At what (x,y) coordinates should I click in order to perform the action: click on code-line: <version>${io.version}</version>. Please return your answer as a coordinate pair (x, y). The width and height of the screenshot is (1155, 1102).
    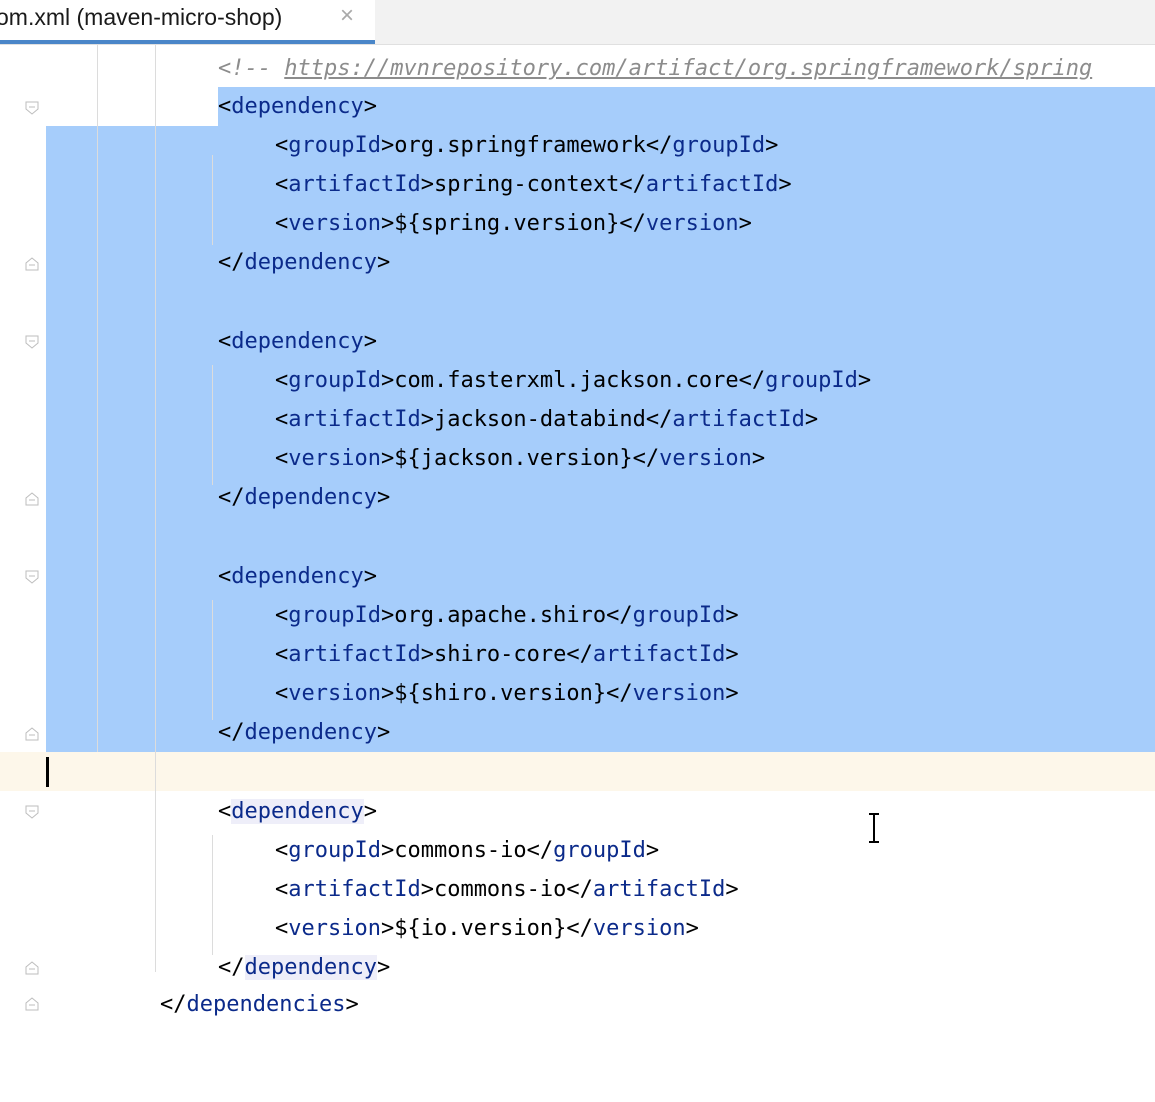
    Looking at the image, I should click on (487, 928).